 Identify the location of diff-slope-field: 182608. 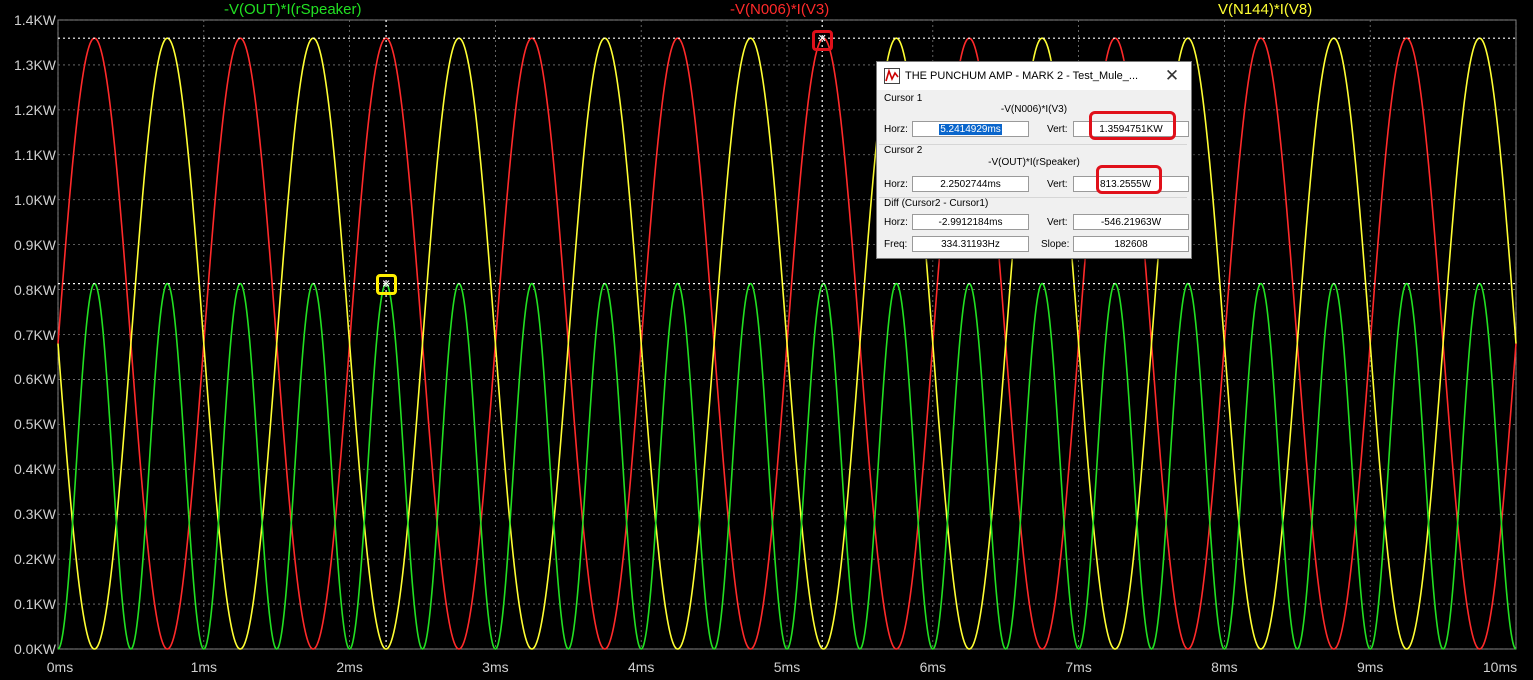
(1131, 244).